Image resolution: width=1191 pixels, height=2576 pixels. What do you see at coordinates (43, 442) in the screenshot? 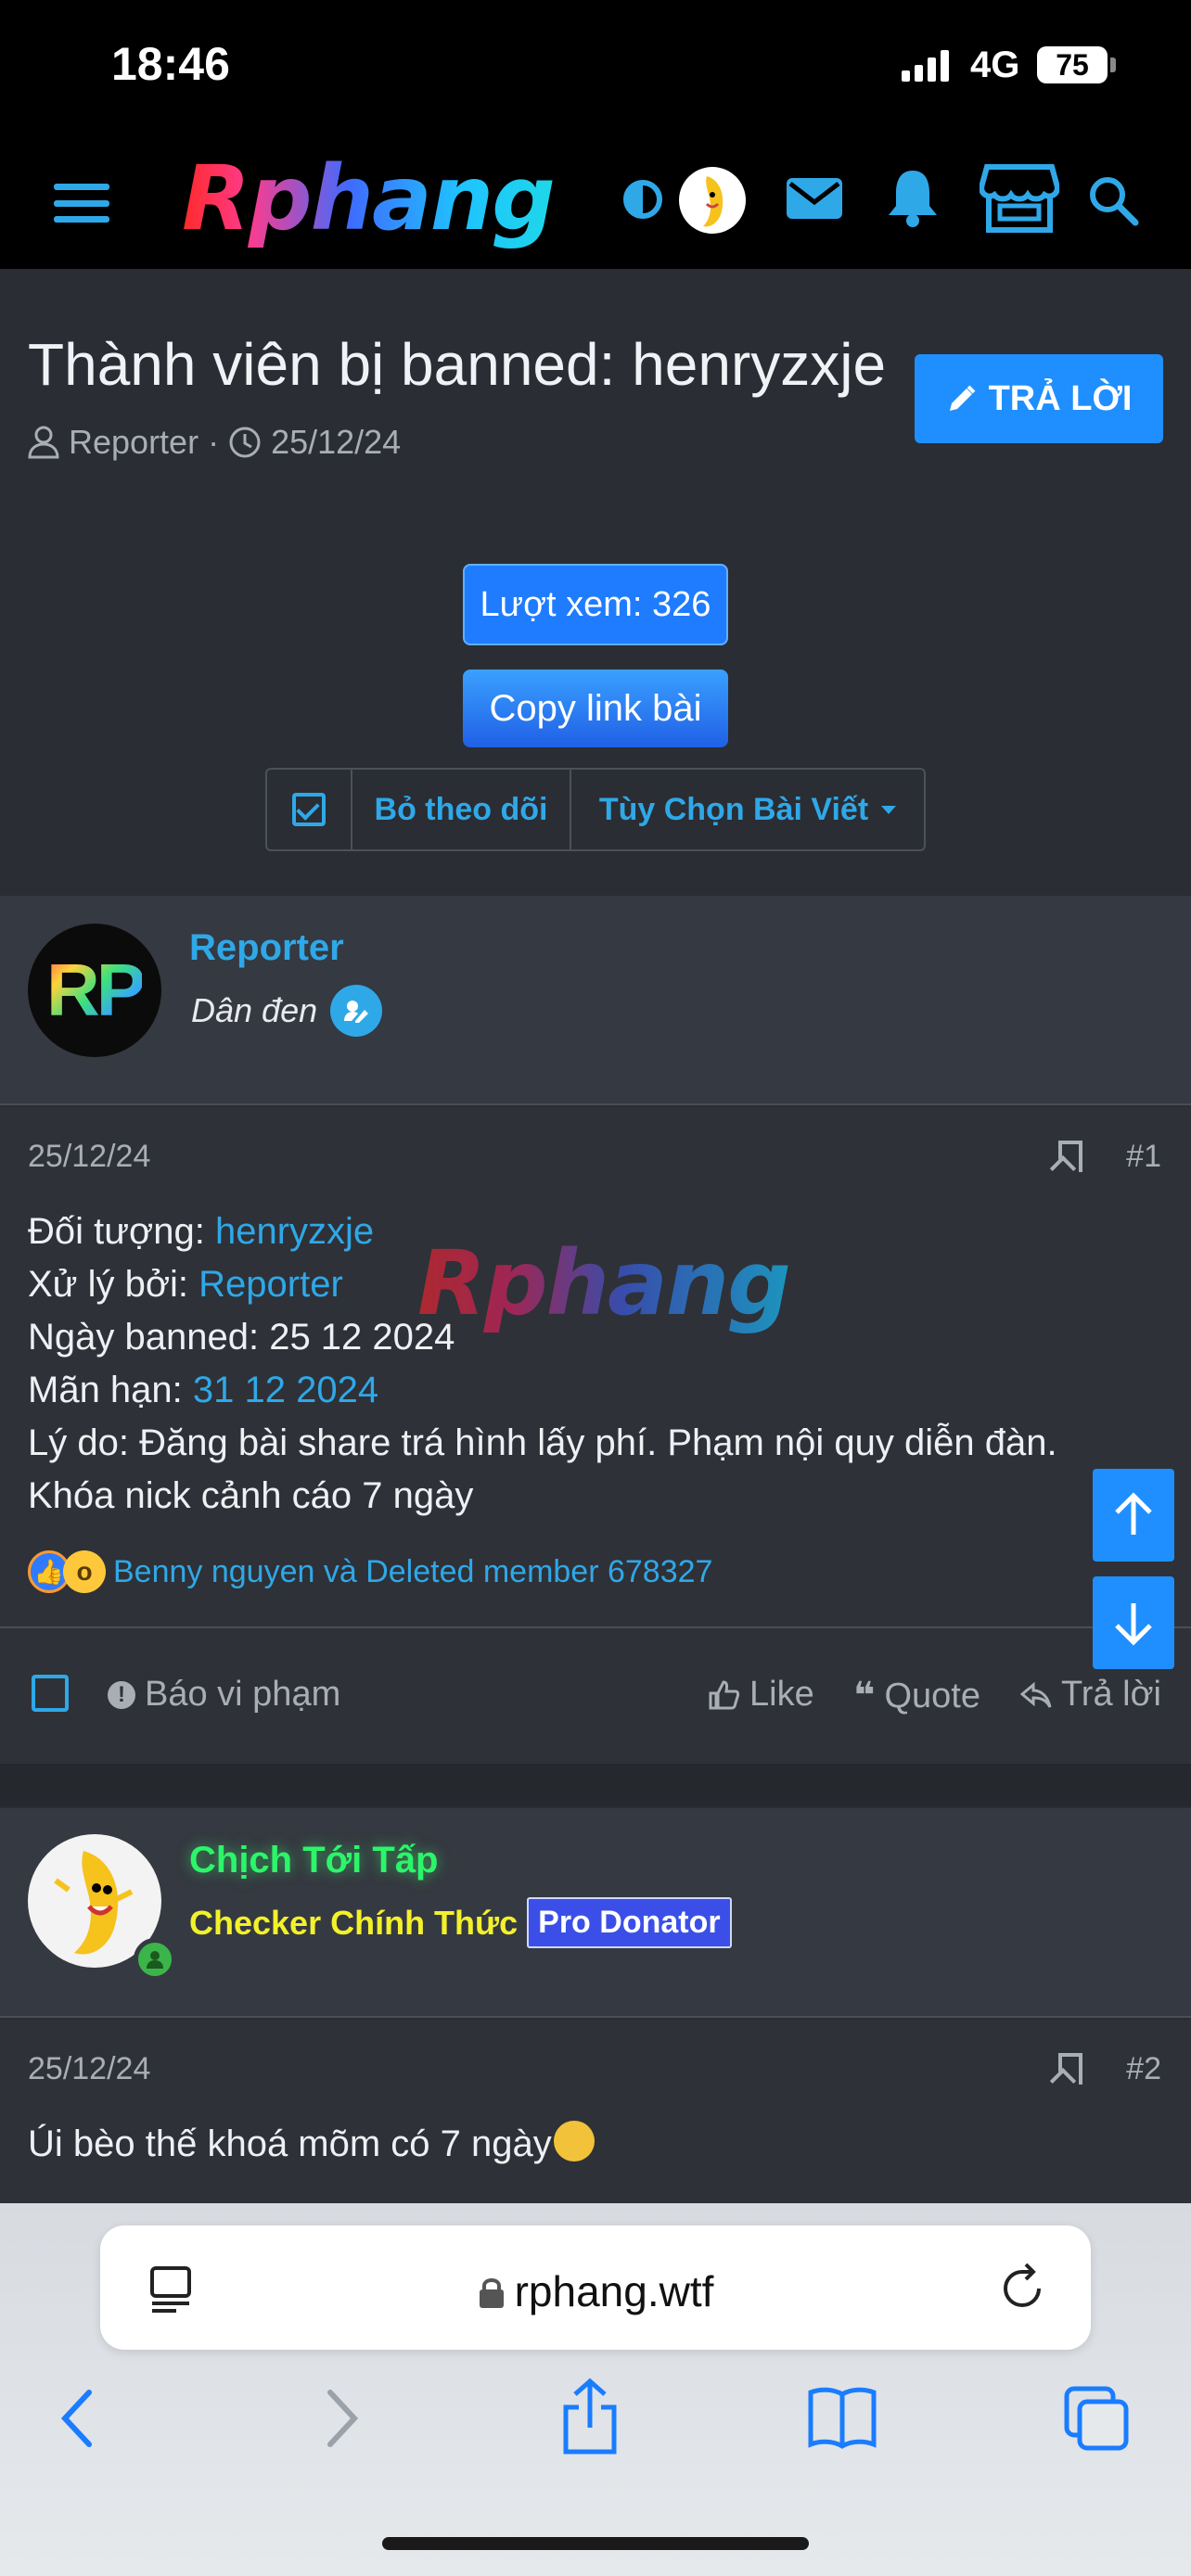
I see `user-icon` at bounding box center [43, 442].